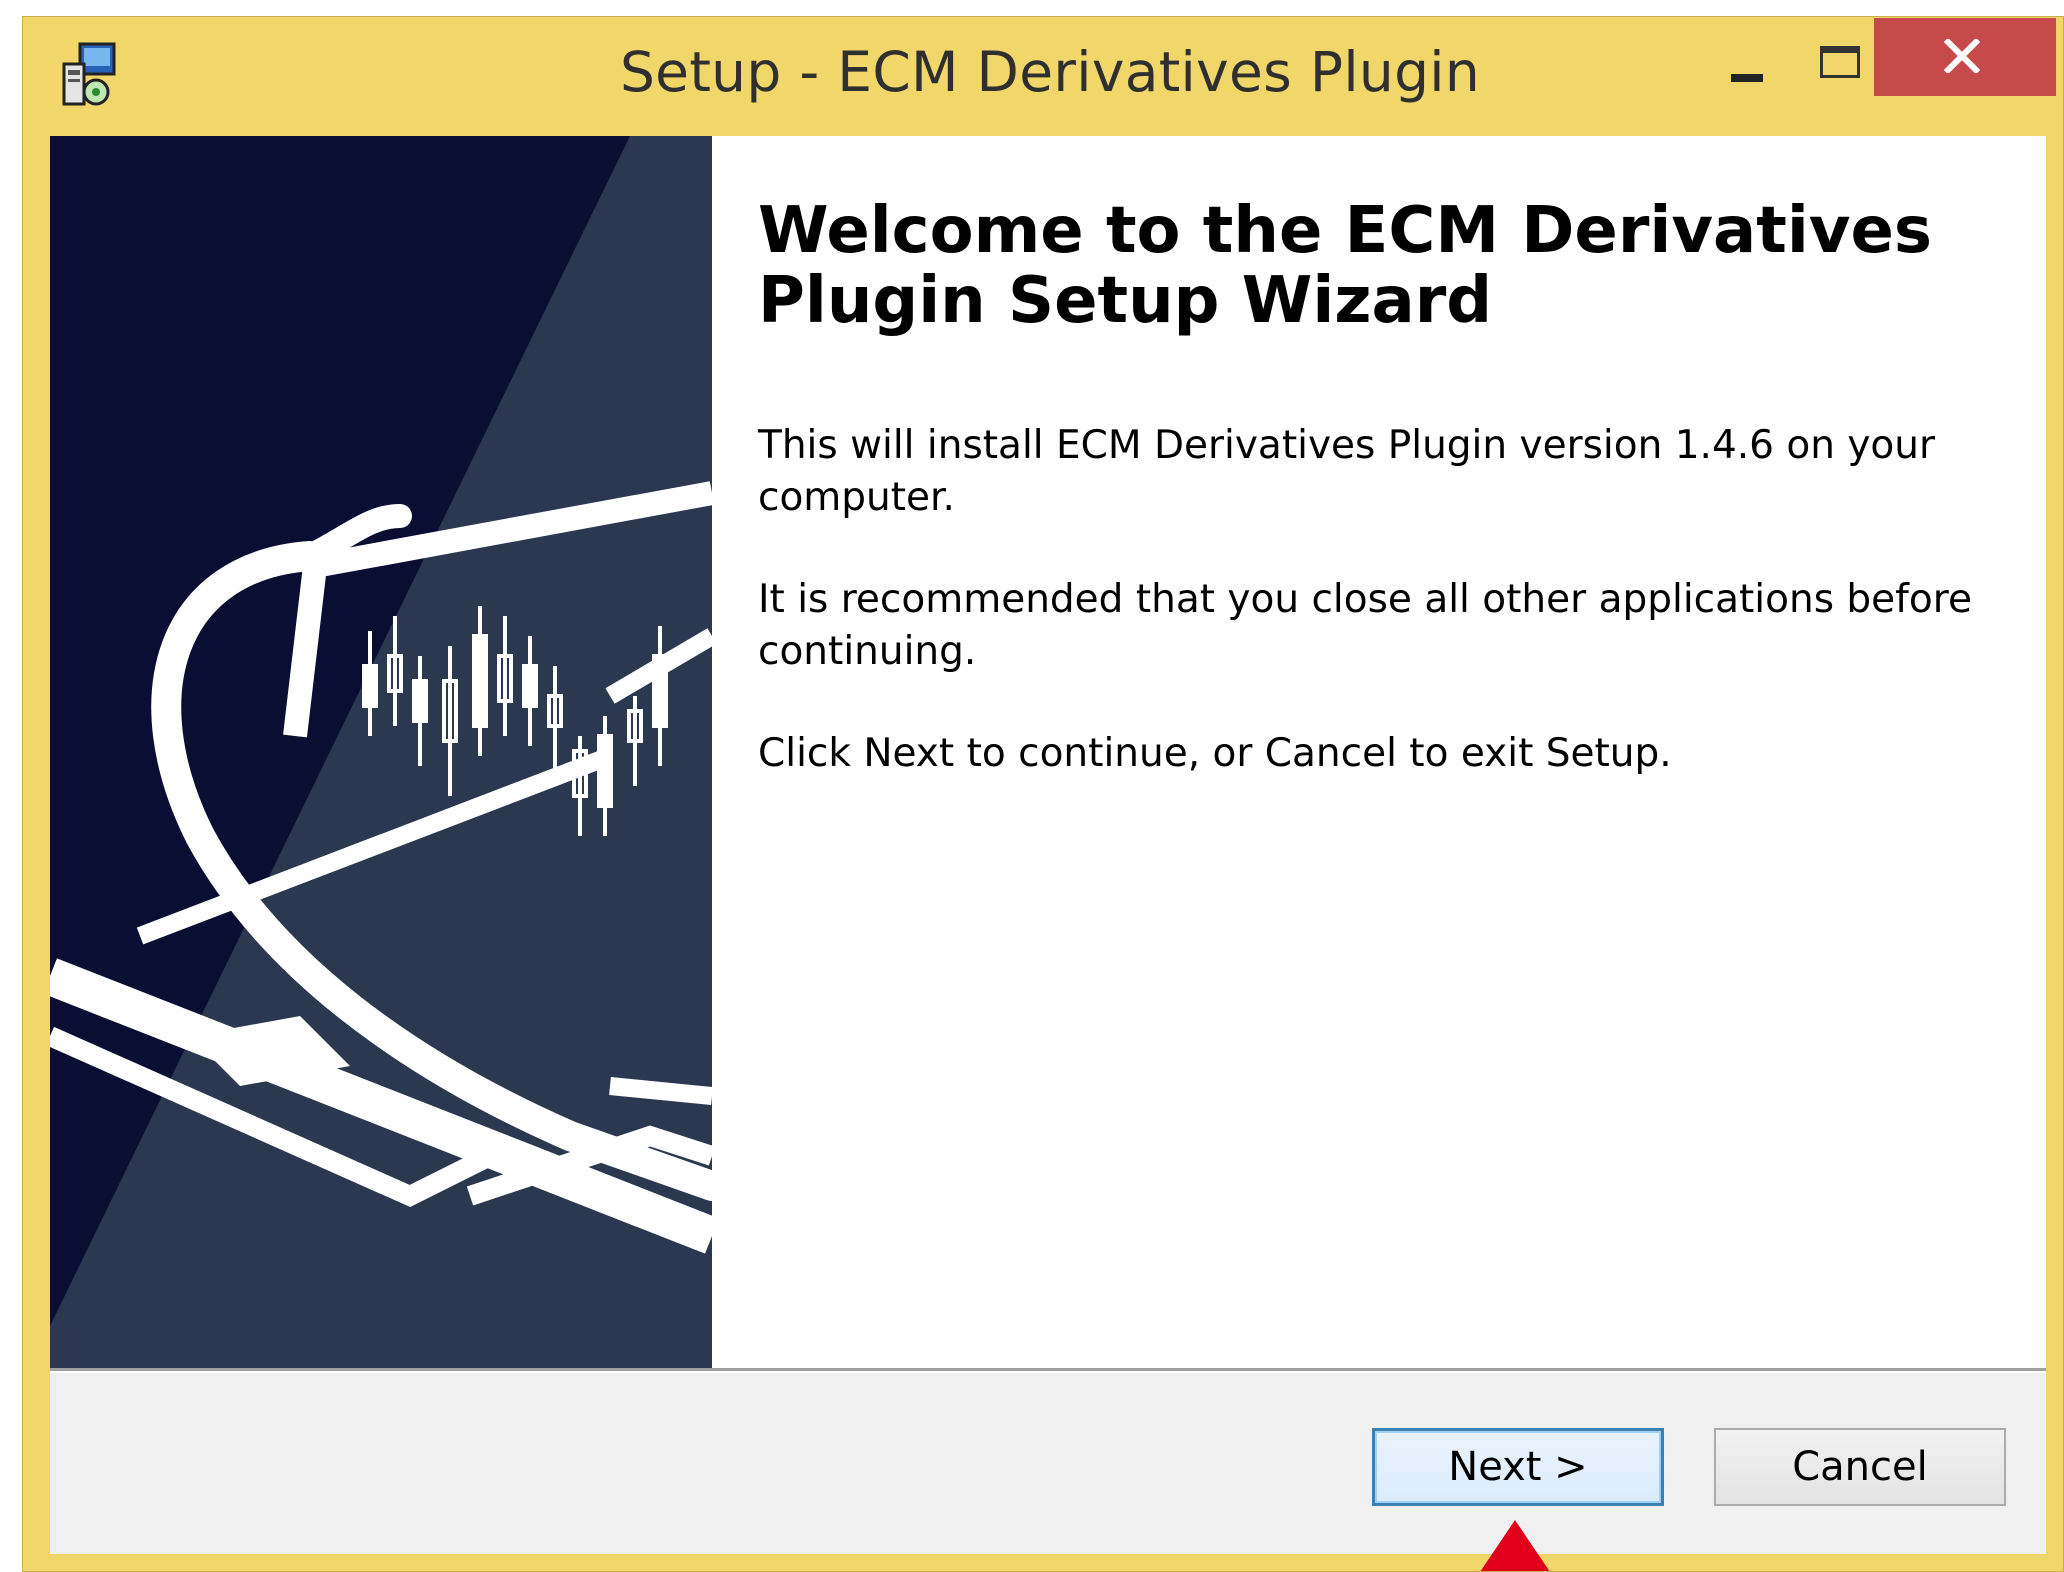  I want to click on footer-separator-highlight, so click(1048, 1372).